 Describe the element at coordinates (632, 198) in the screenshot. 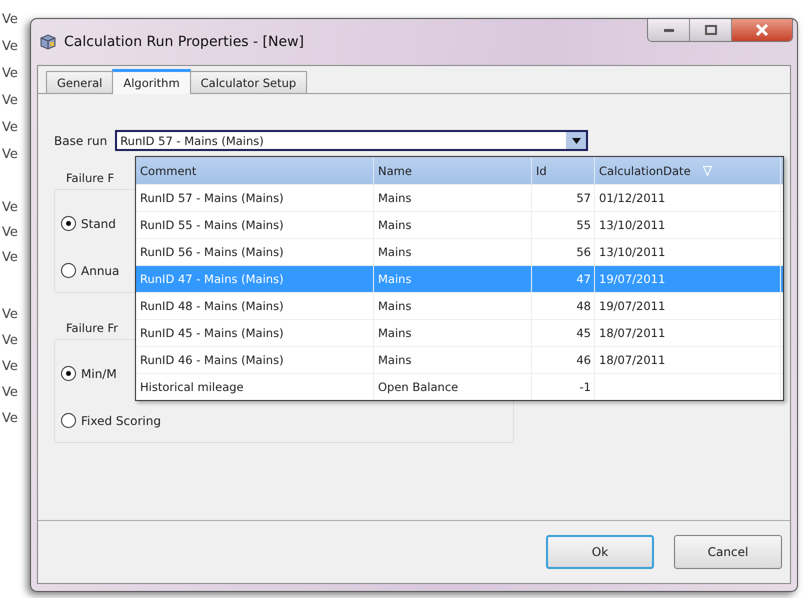

I see `table-cell: 01/12/2011` at that location.